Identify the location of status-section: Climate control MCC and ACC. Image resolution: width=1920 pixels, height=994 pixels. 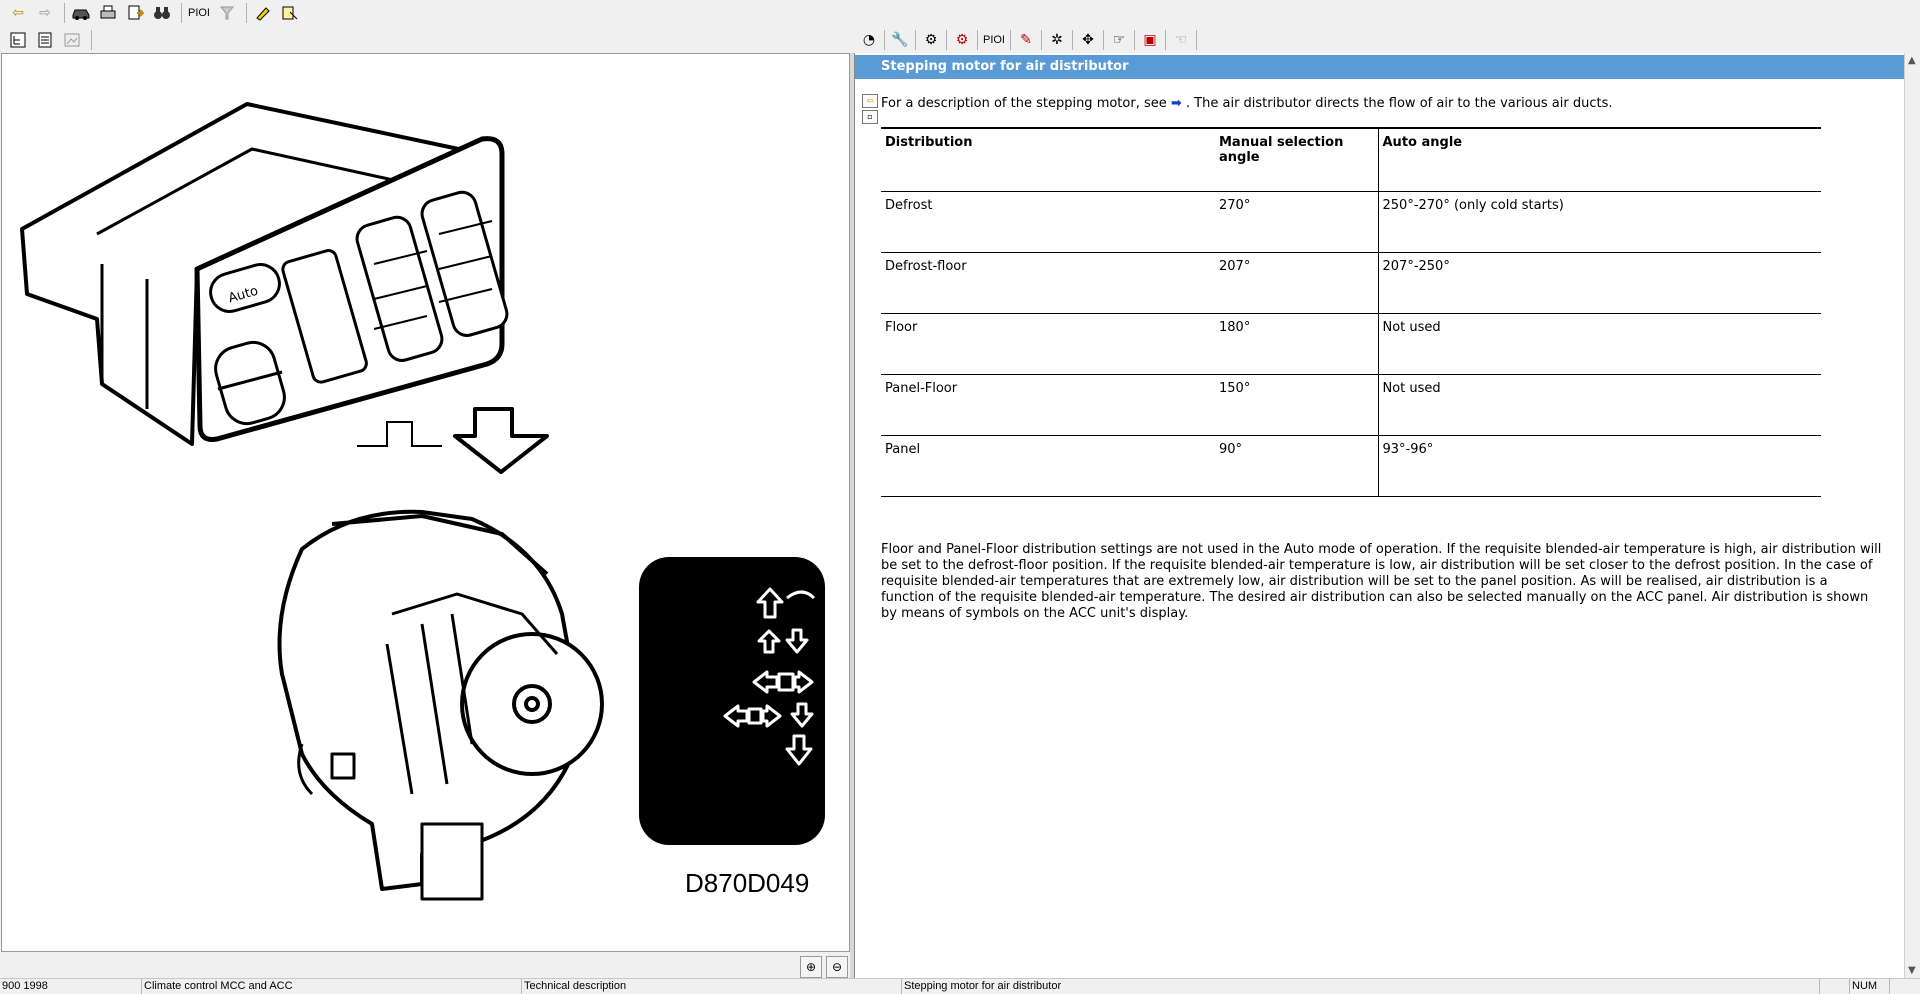
(332, 986).